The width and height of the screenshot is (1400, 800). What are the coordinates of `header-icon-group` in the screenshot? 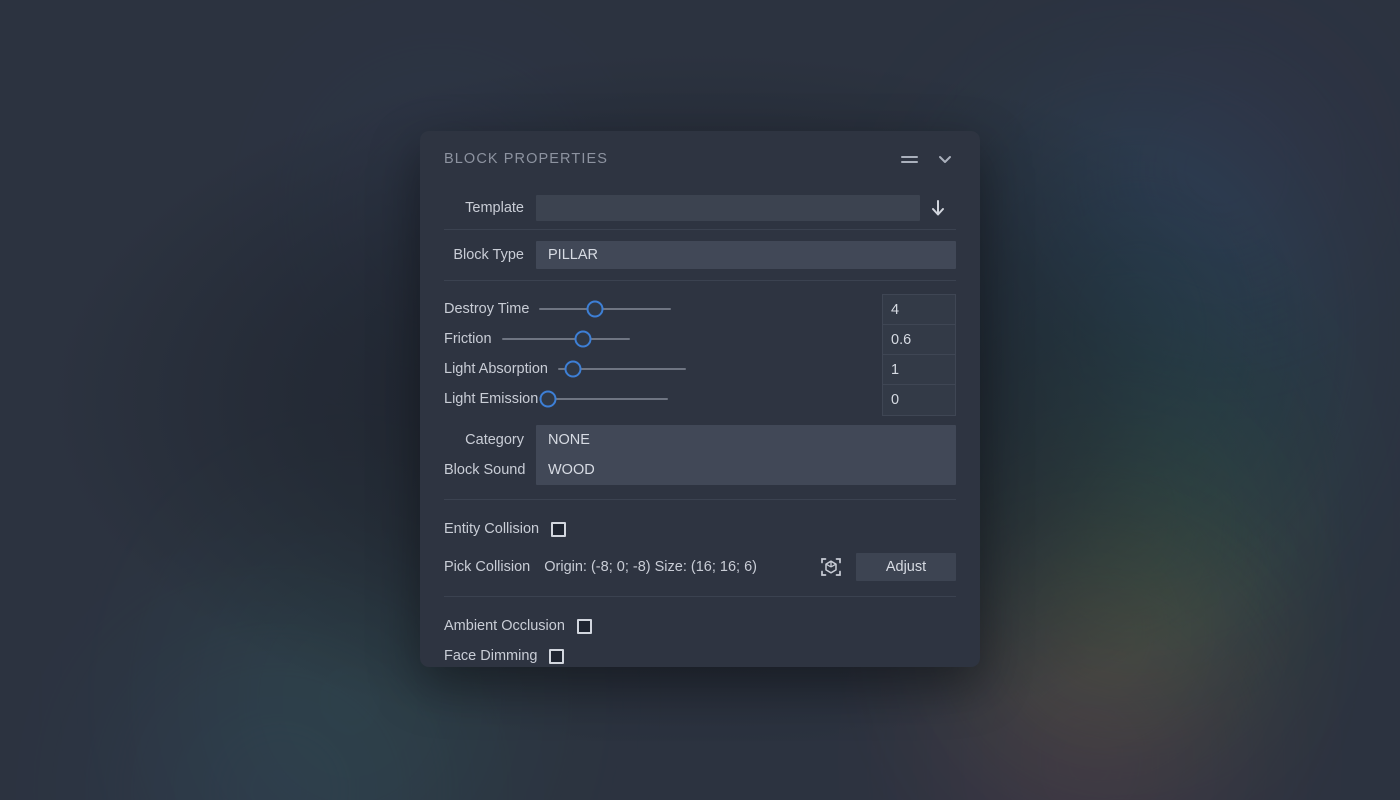 It's located at (927, 159).